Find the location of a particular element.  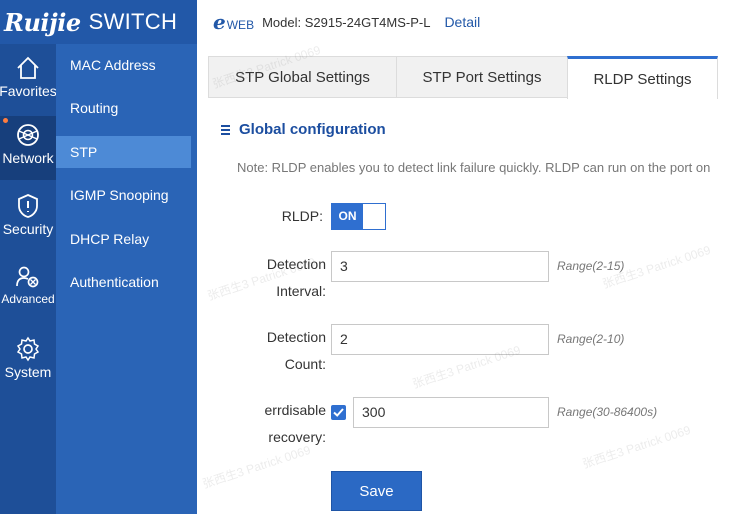

nav-favorites-label: Favorites is located at coordinates (28, 91).